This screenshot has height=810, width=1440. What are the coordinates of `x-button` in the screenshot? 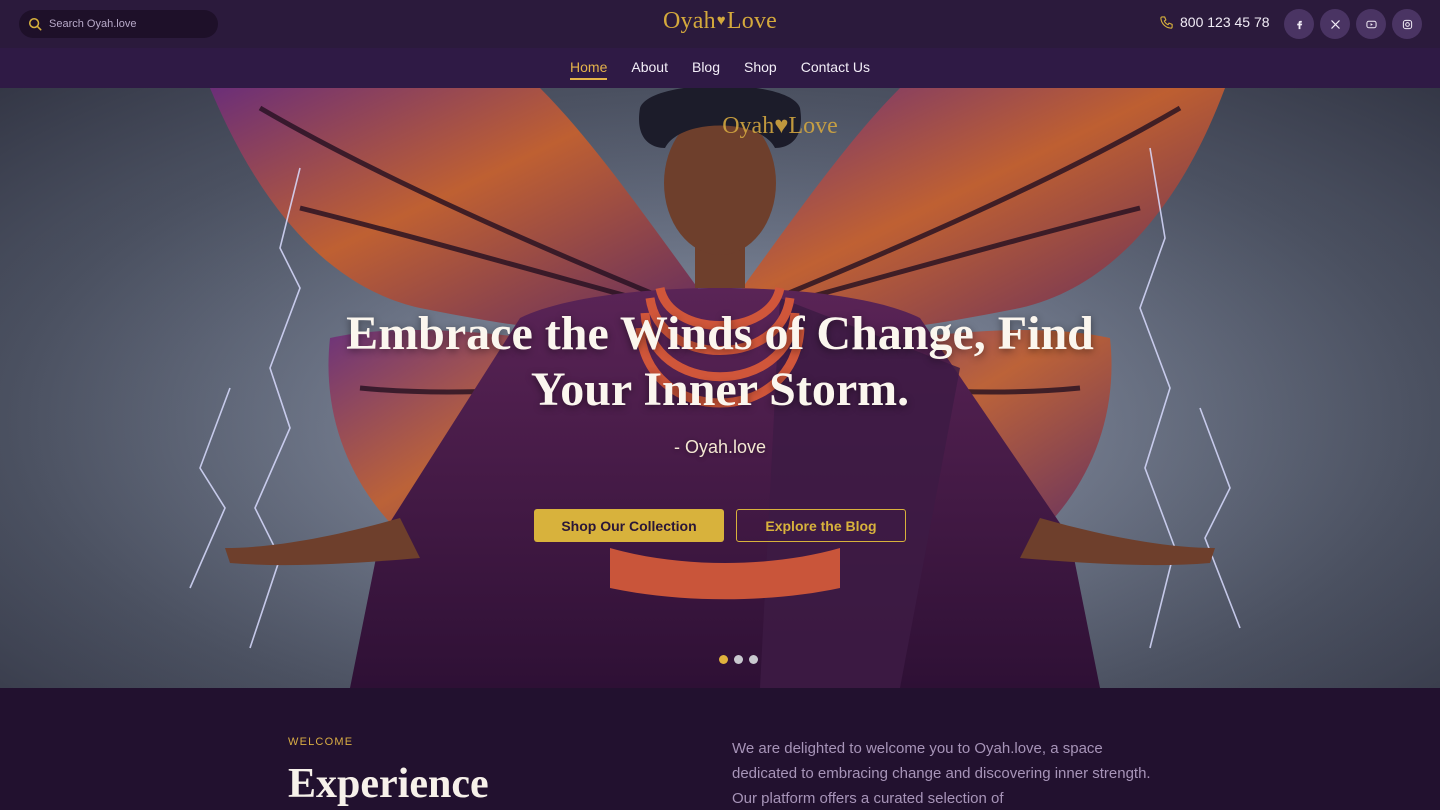 It's located at (1335, 24).